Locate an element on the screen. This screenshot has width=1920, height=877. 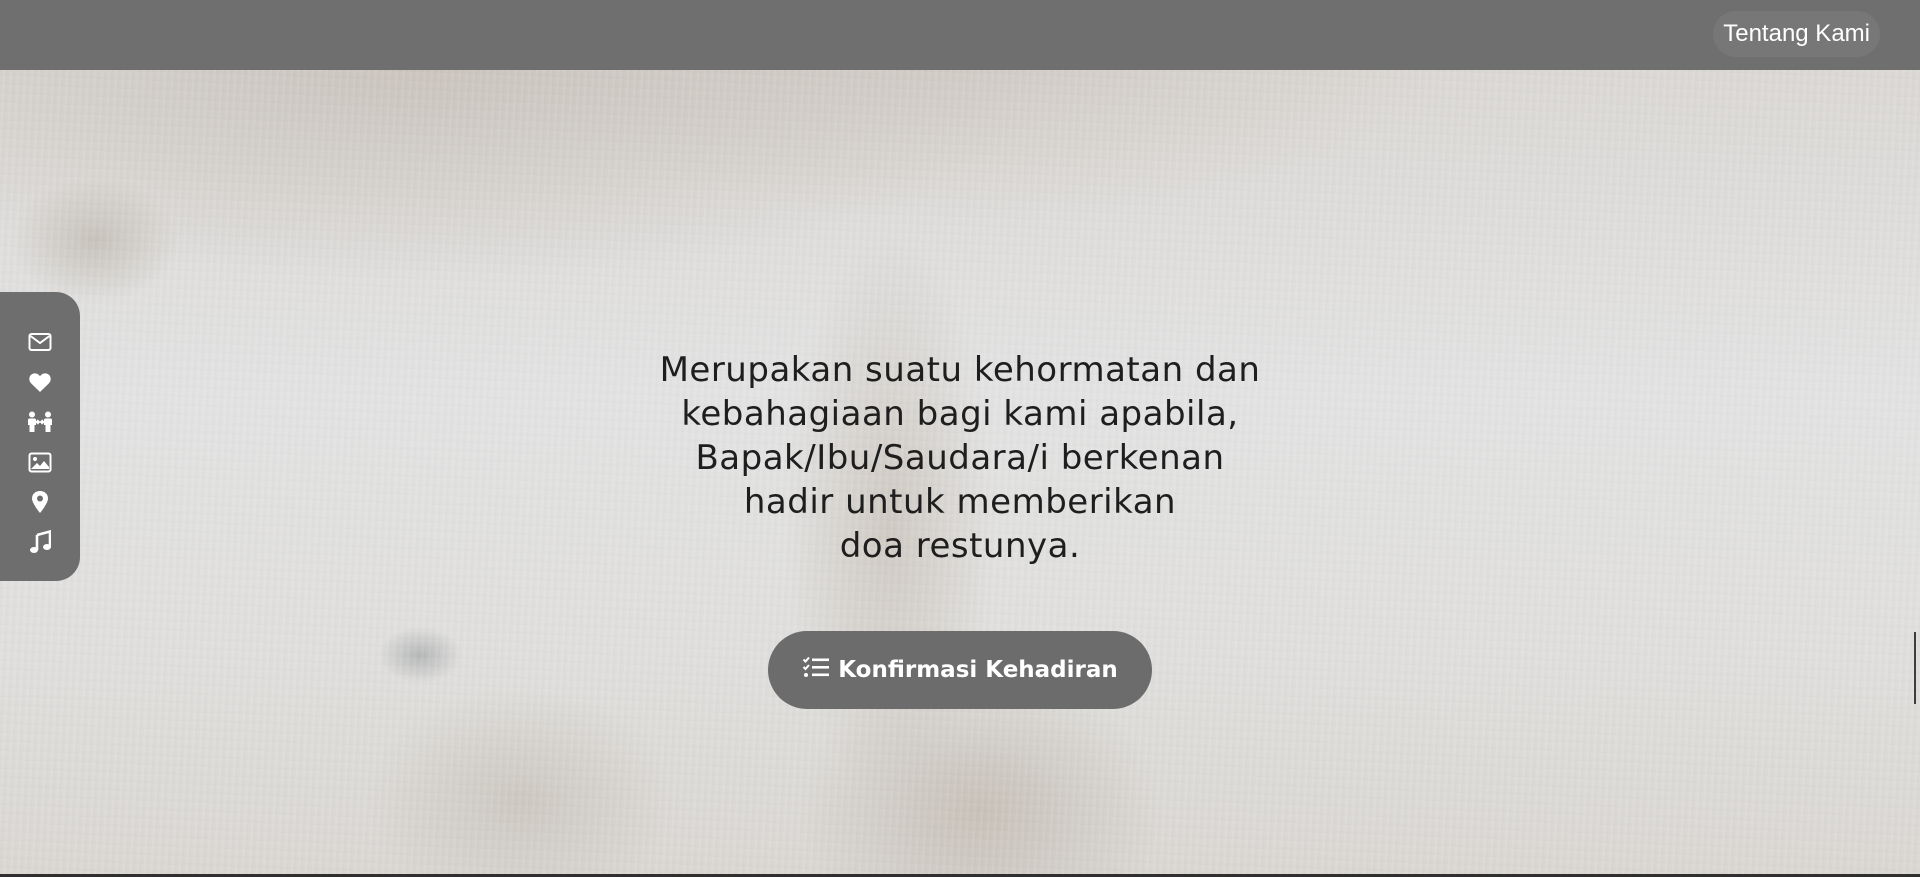
message-line: Bapak/Ibu/Saudara/i berkenan is located at coordinates (960, 458).